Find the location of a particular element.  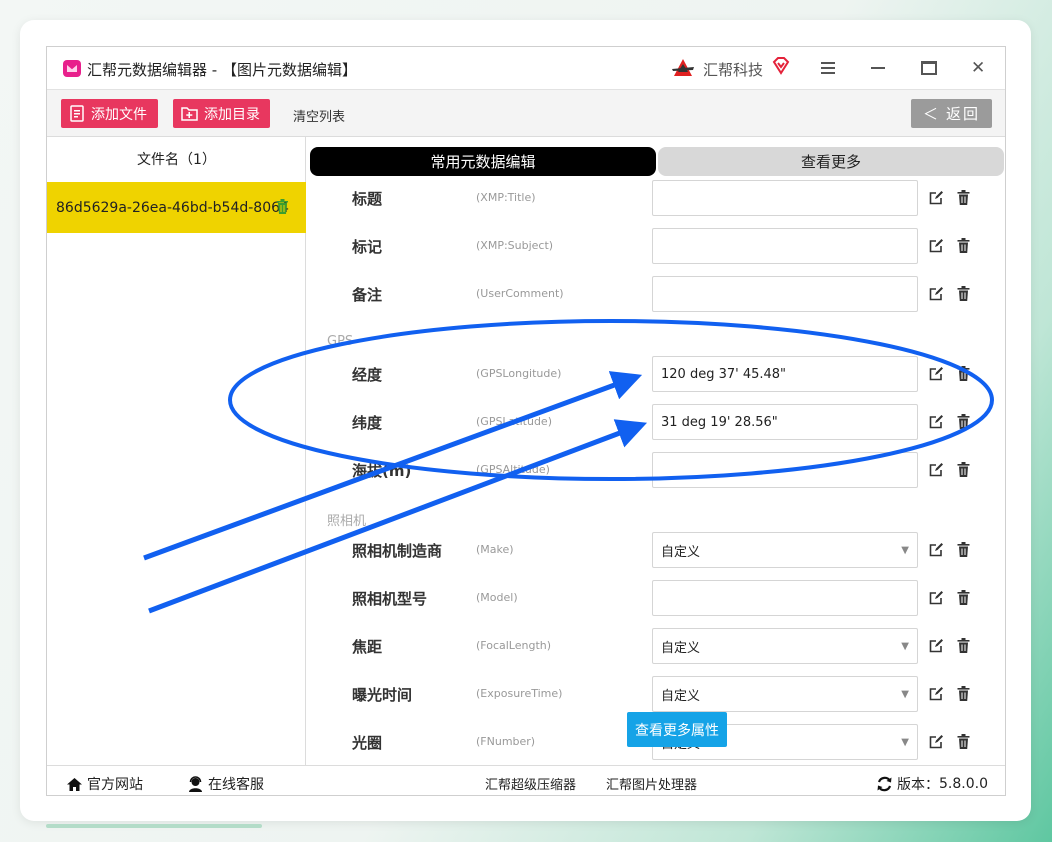

field-key: (Model) is located at coordinates (497, 597).